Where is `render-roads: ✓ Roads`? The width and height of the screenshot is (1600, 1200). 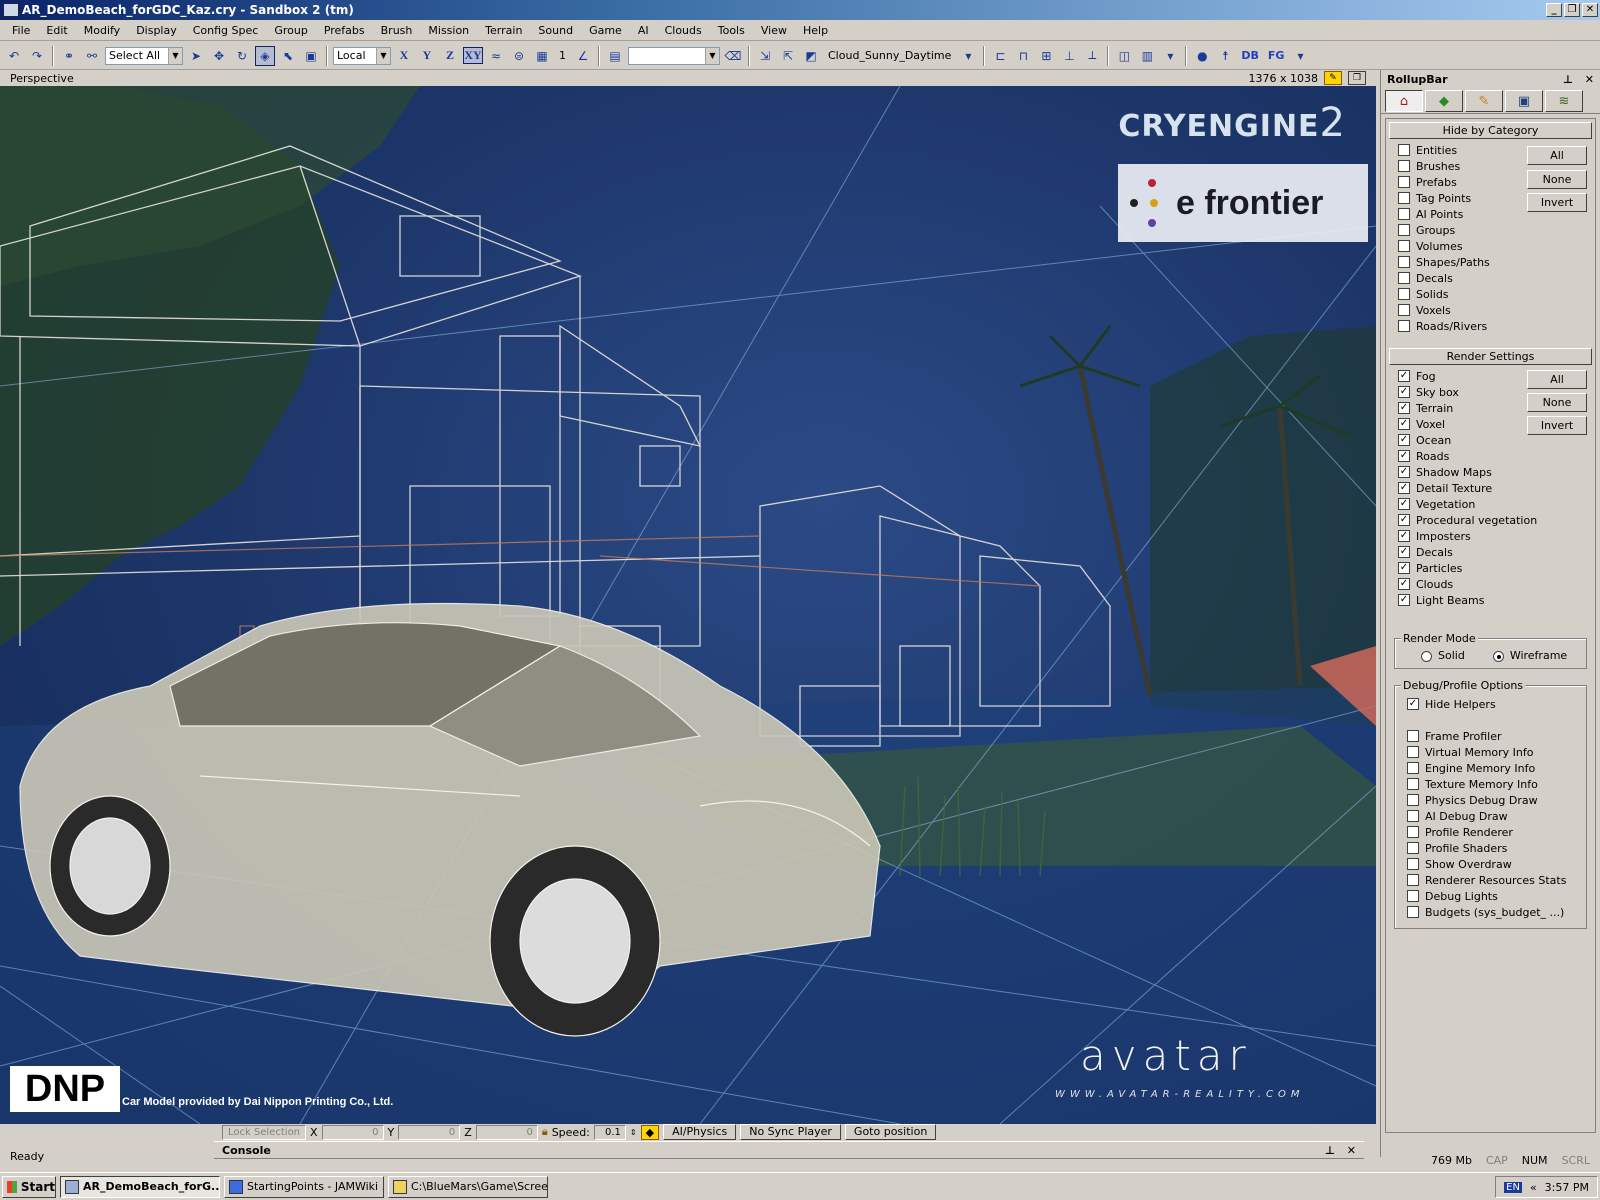 render-roads: ✓ Roads is located at coordinates (1496, 456).